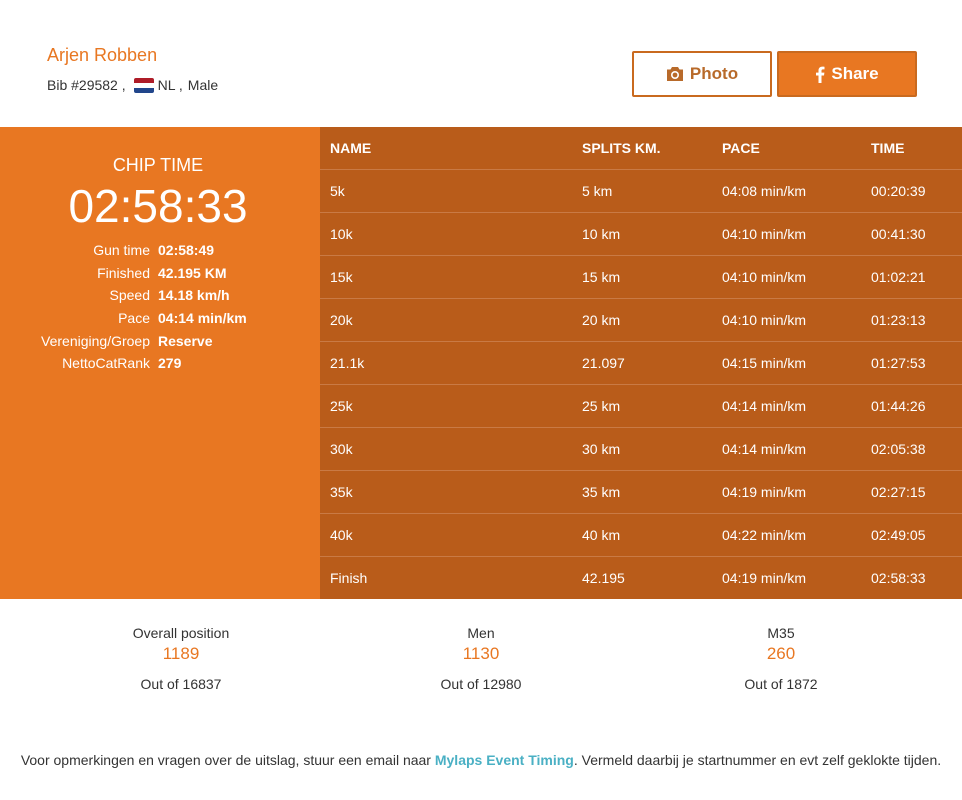 This screenshot has width=962, height=800. I want to click on position-overall: Overall position 1189 Out of 16837, so click(181, 658).